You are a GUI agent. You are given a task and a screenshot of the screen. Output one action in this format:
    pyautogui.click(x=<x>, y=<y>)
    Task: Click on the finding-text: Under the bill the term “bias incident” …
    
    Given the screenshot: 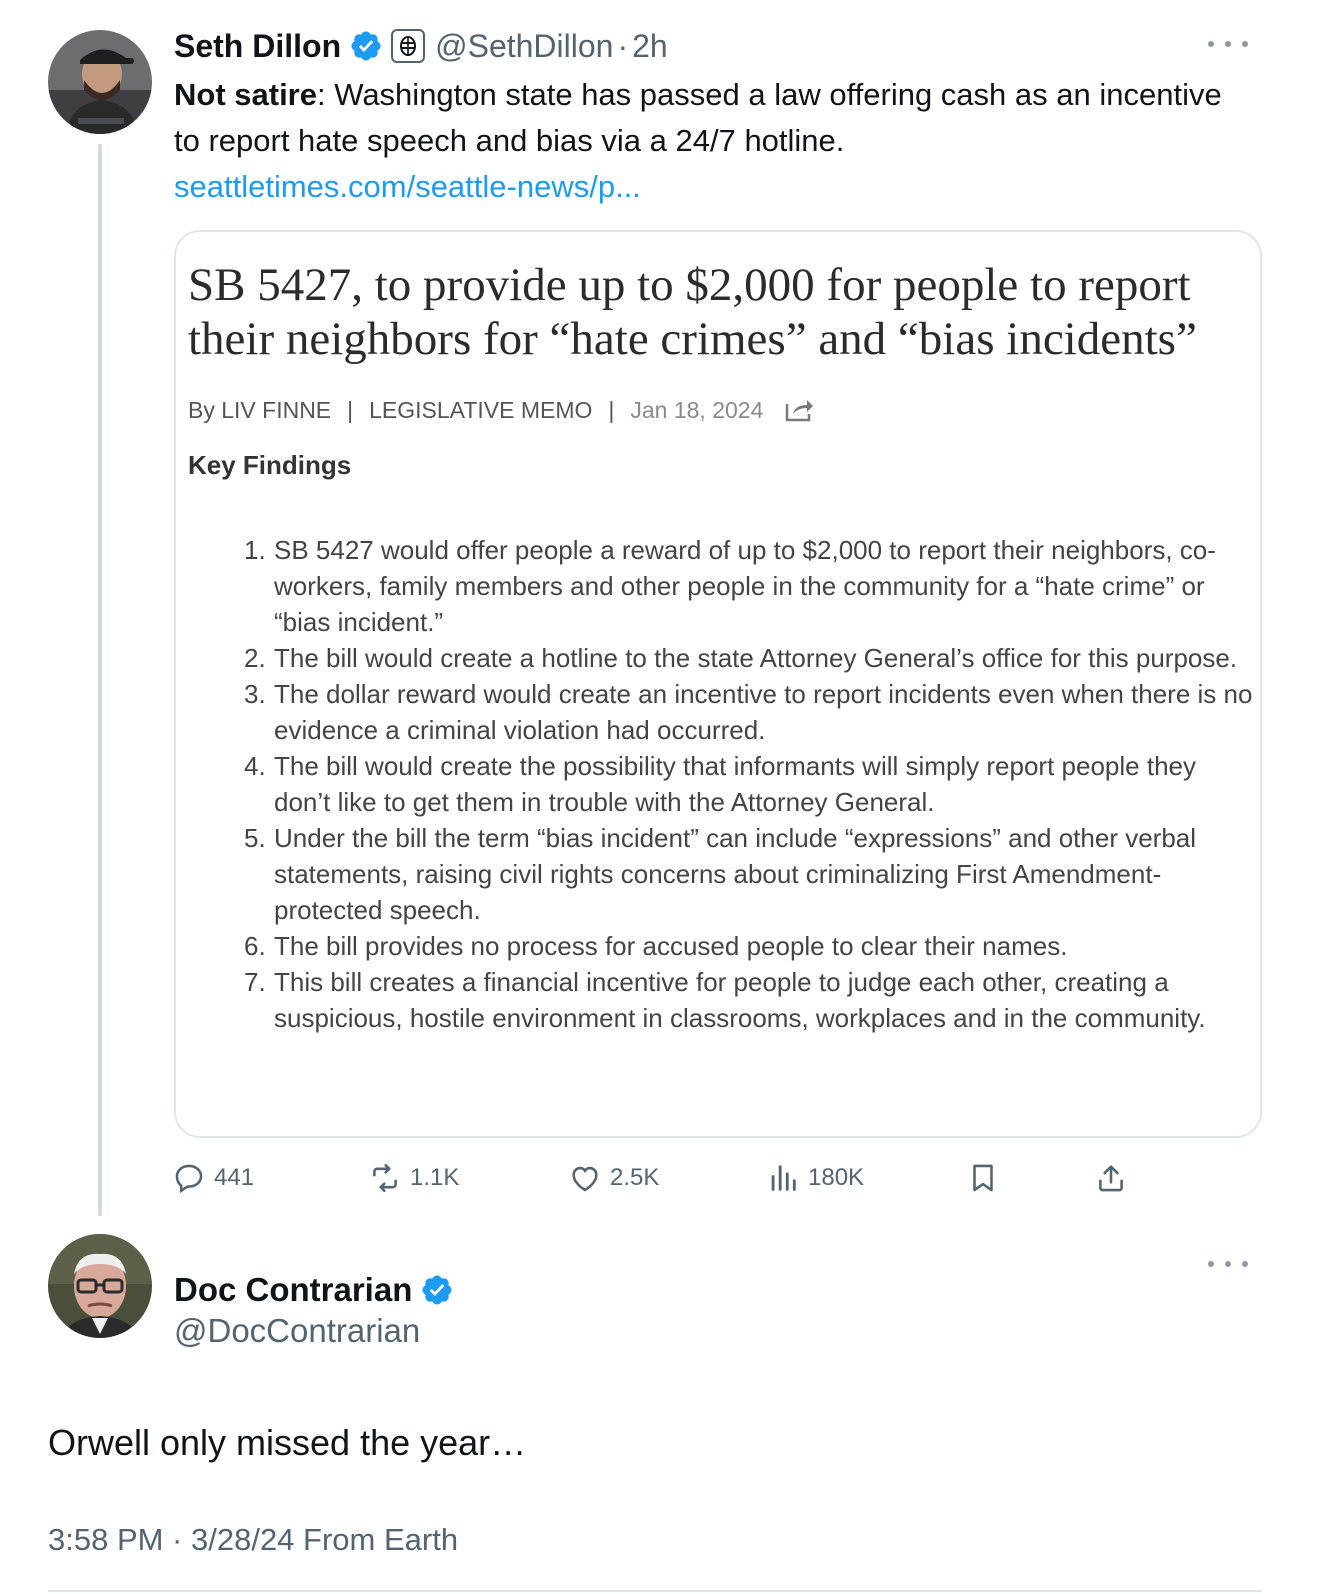 What is the action you would take?
    pyautogui.click(x=735, y=874)
    